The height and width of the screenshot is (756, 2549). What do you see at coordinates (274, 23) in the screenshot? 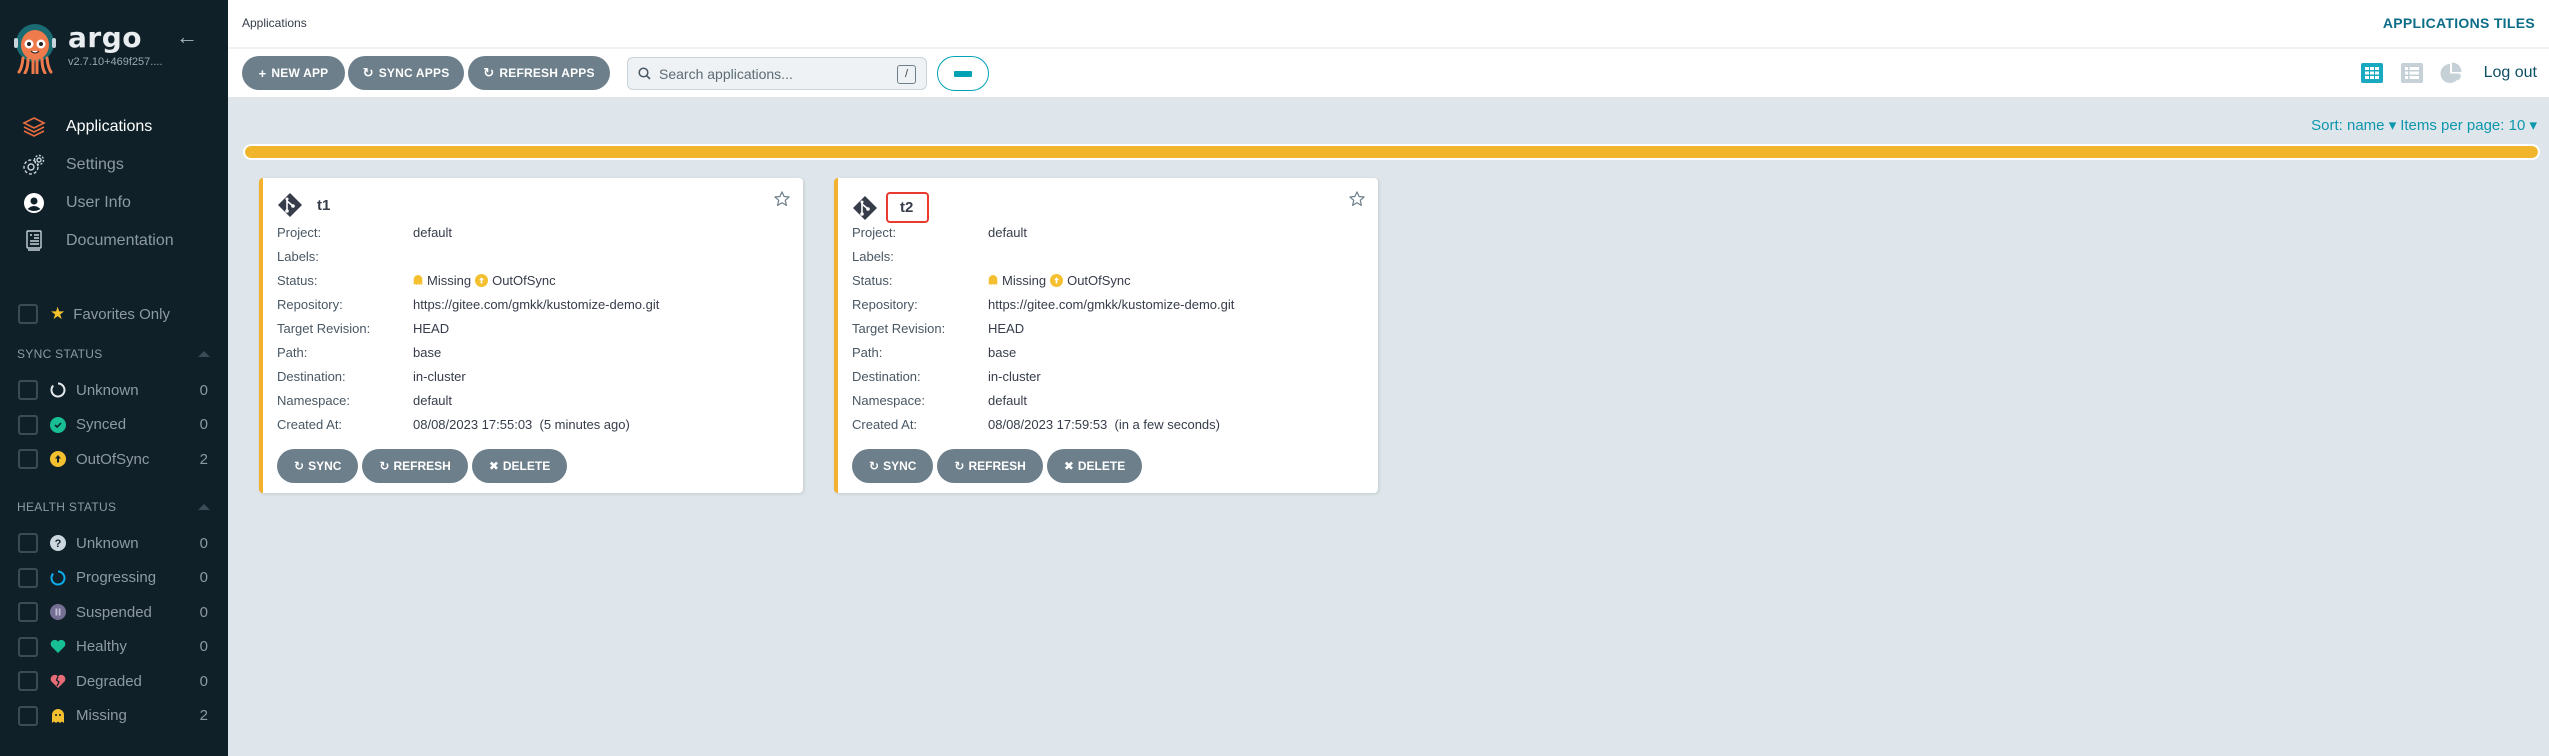
I see `breadcrumb: Applications` at bounding box center [274, 23].